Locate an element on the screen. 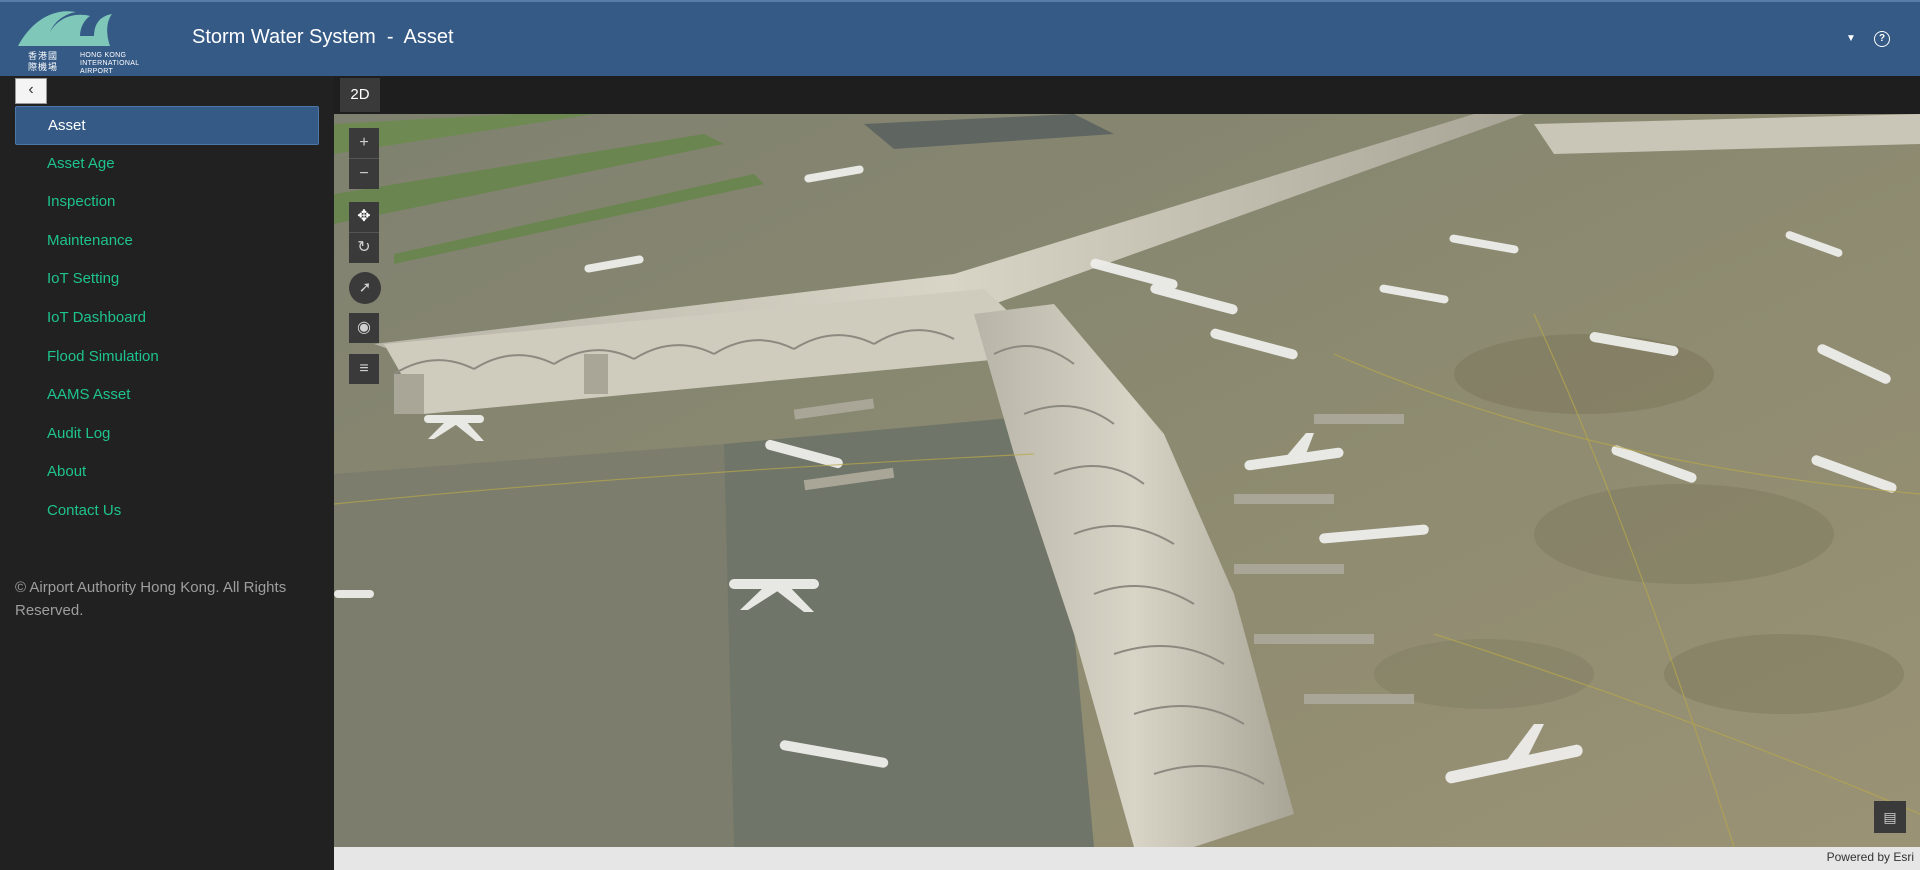 The width and height of the screenshot is (1920, 870). logo-mark is located at coordinates (65, 28).